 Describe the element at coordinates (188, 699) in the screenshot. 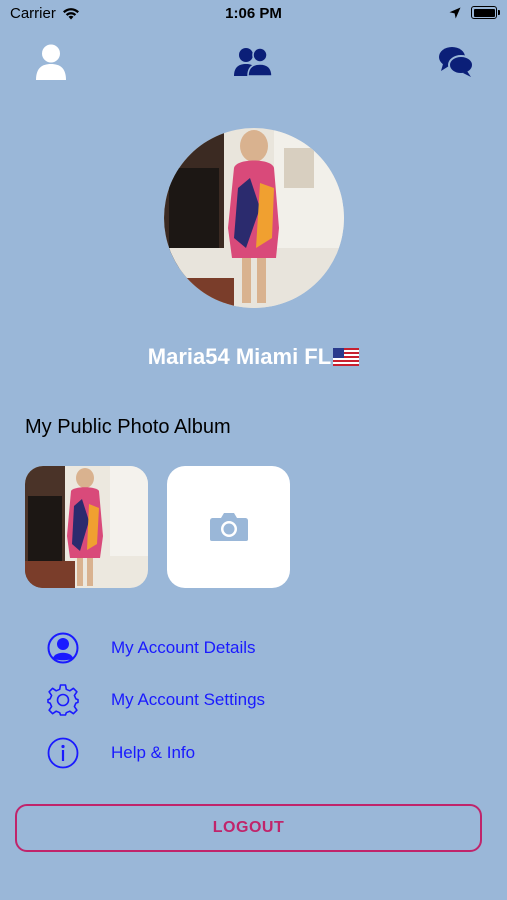

I see `menu-label-account-settings: My Account Settings` at that location.